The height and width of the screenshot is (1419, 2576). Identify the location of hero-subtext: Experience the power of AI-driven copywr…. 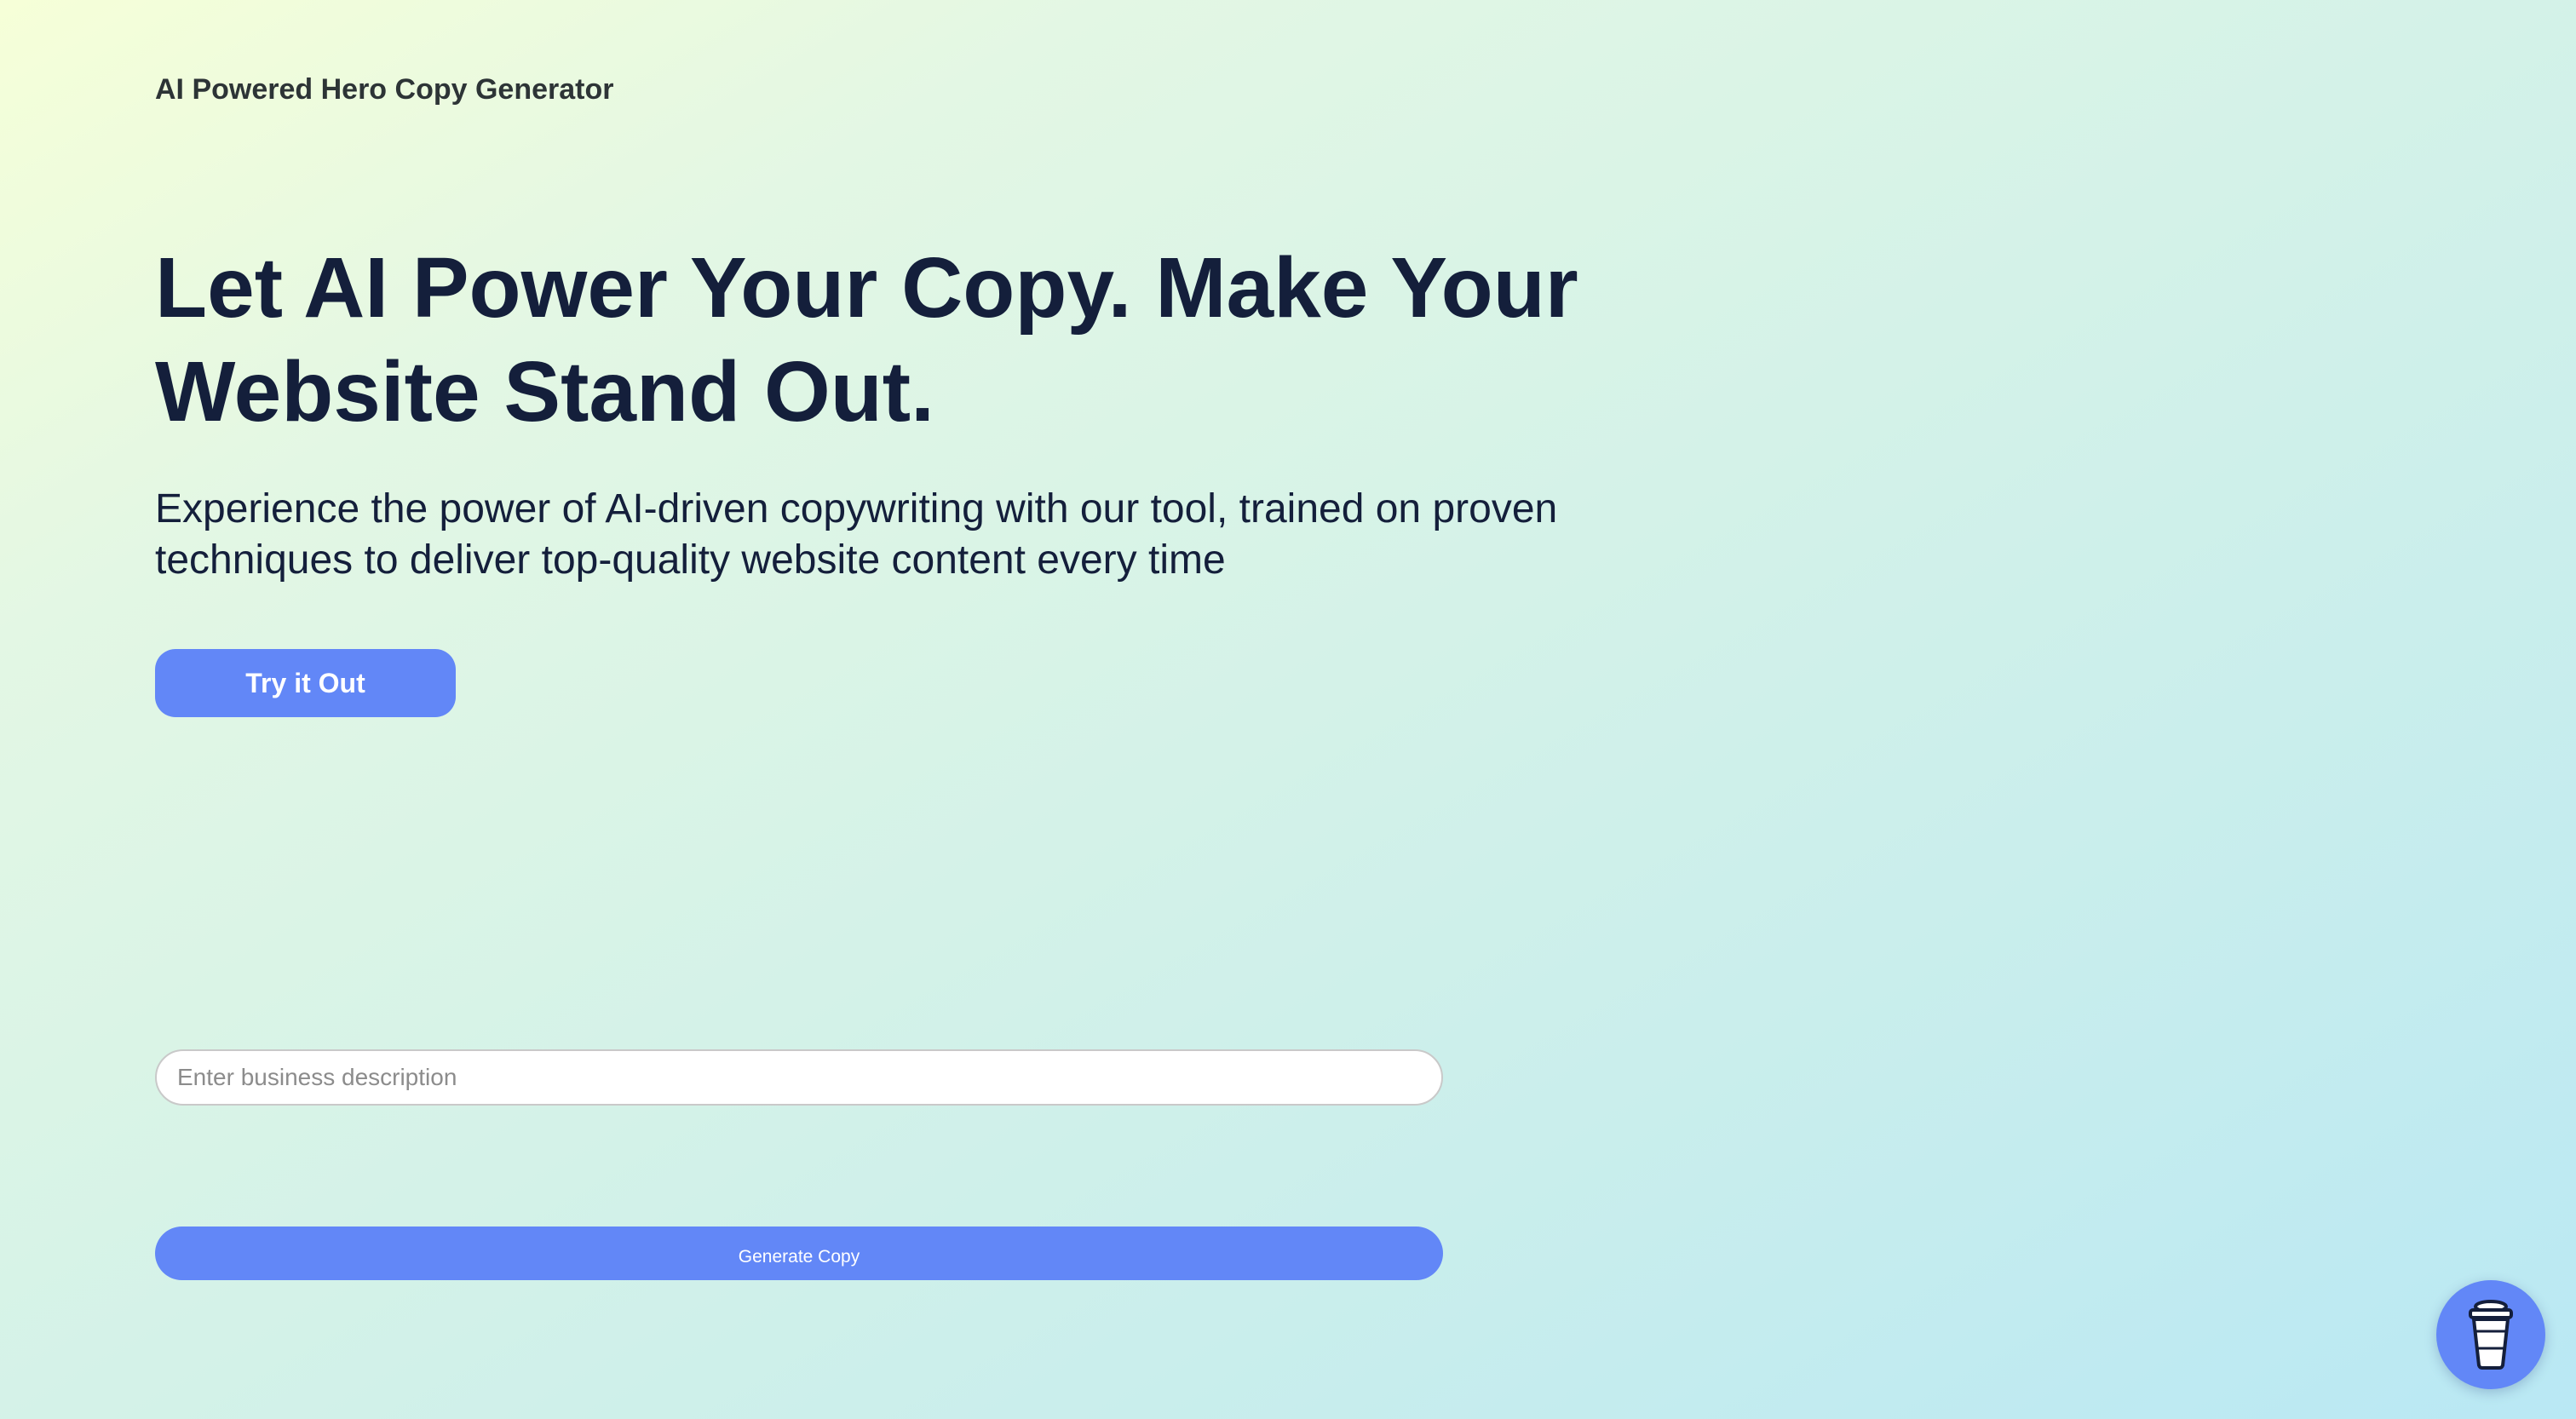
(857, 534).